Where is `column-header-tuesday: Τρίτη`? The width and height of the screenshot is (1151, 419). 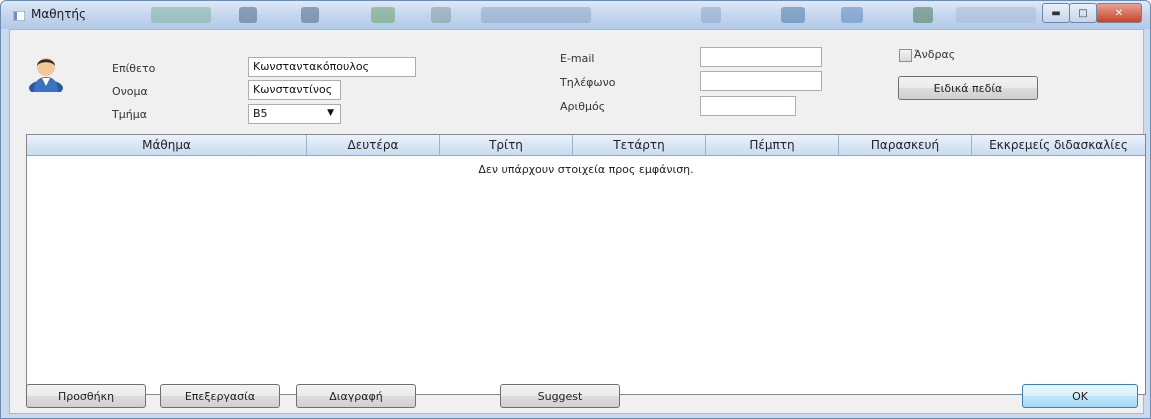
column-header-tuesday: Τρίτη is located at coordinates (506, 145).